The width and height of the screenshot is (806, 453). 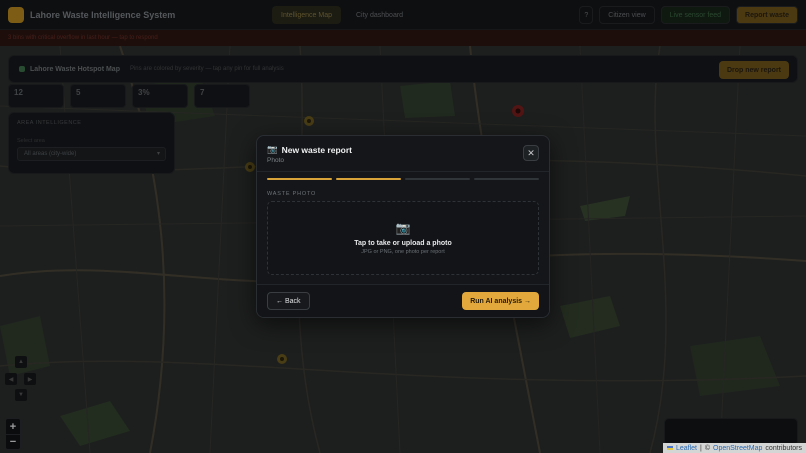 What do you see at coordinates (403, 251) in the screenshot?
I see `dropzone-subtitle: JPG or PNG, one photo per report` at bounding box center [403, 251].